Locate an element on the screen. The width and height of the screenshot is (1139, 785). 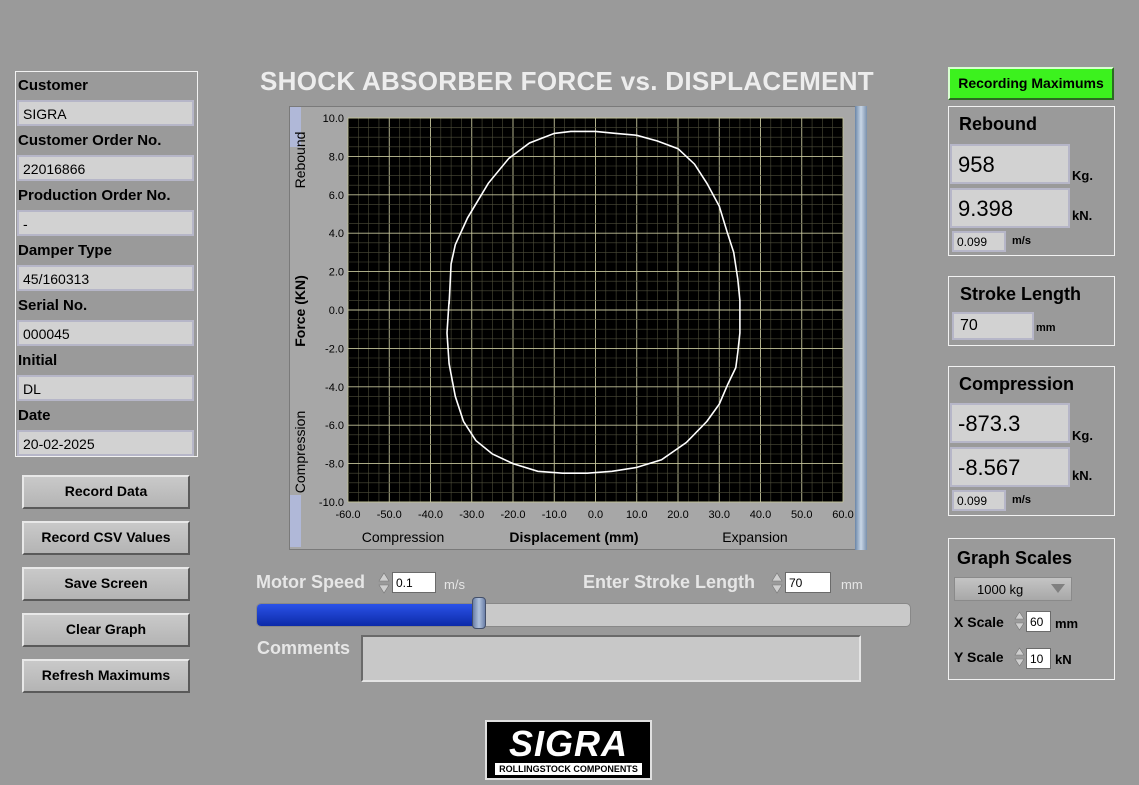
x-scale-label: X Scale is located at coordinates (979, 622).